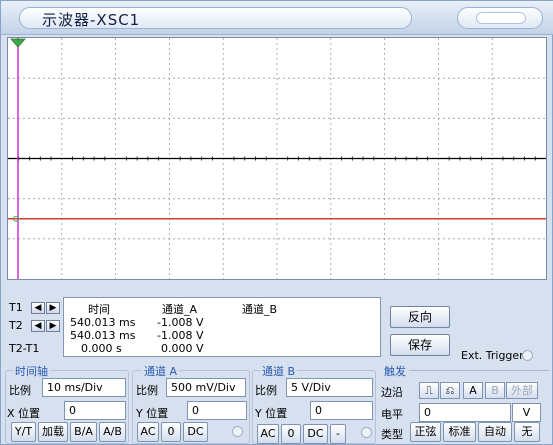 The width and height of the screenshot is (553, 445). What do you see at coordinates (522, 390) in the screenshot?
I see `trigger-source-ext-button: 外部` at bounding box center [522, 390].